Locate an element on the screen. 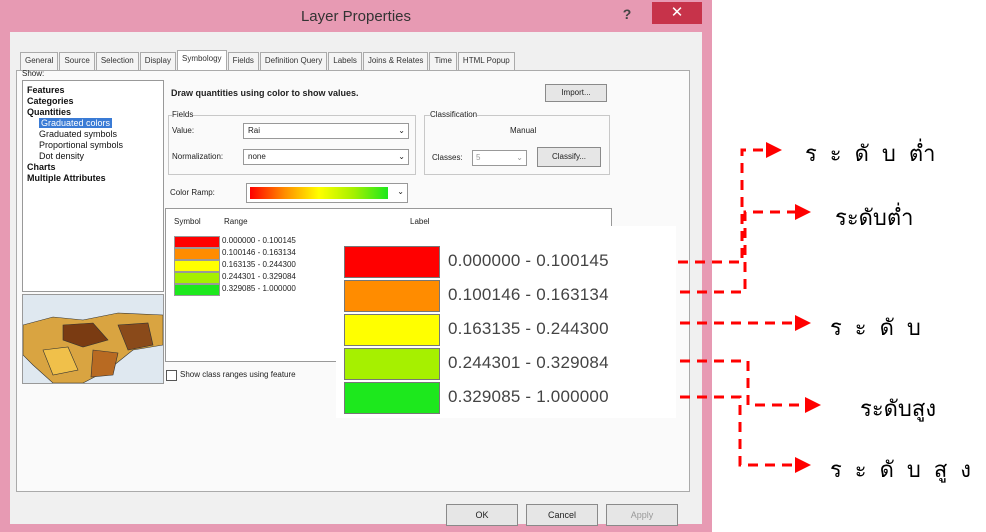  annotation-level-3: ร ะ ดั บ is located at coordinates (877, 328).